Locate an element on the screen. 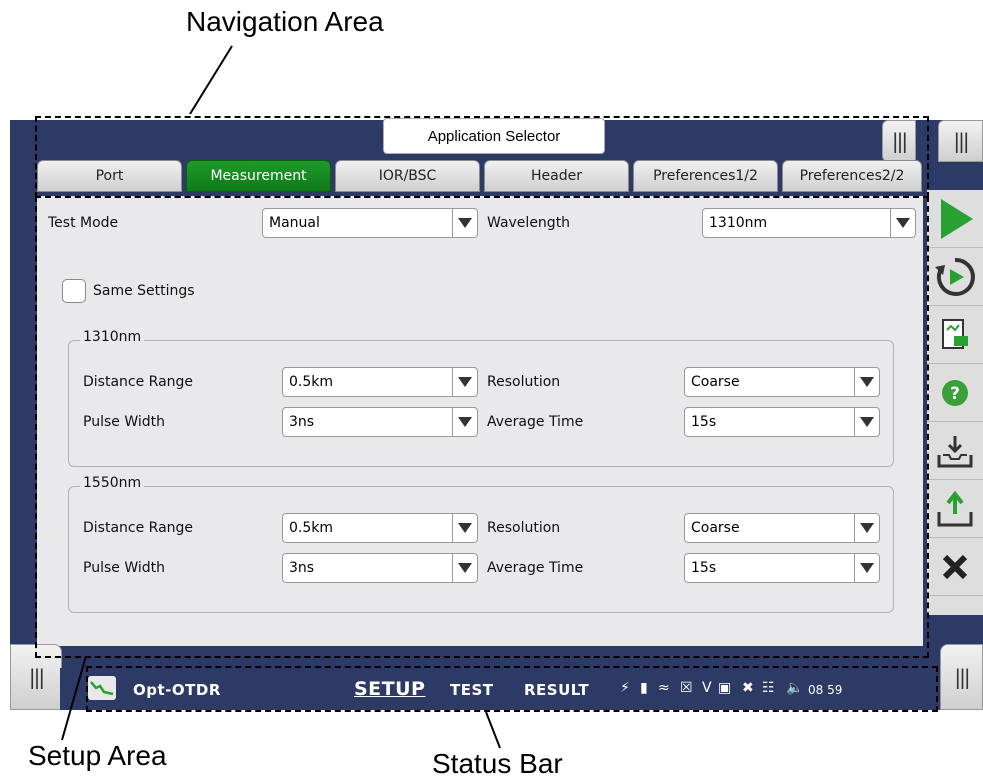 This screenshot has width=983, height=781. report-icon is located at coordinates (955, 333).